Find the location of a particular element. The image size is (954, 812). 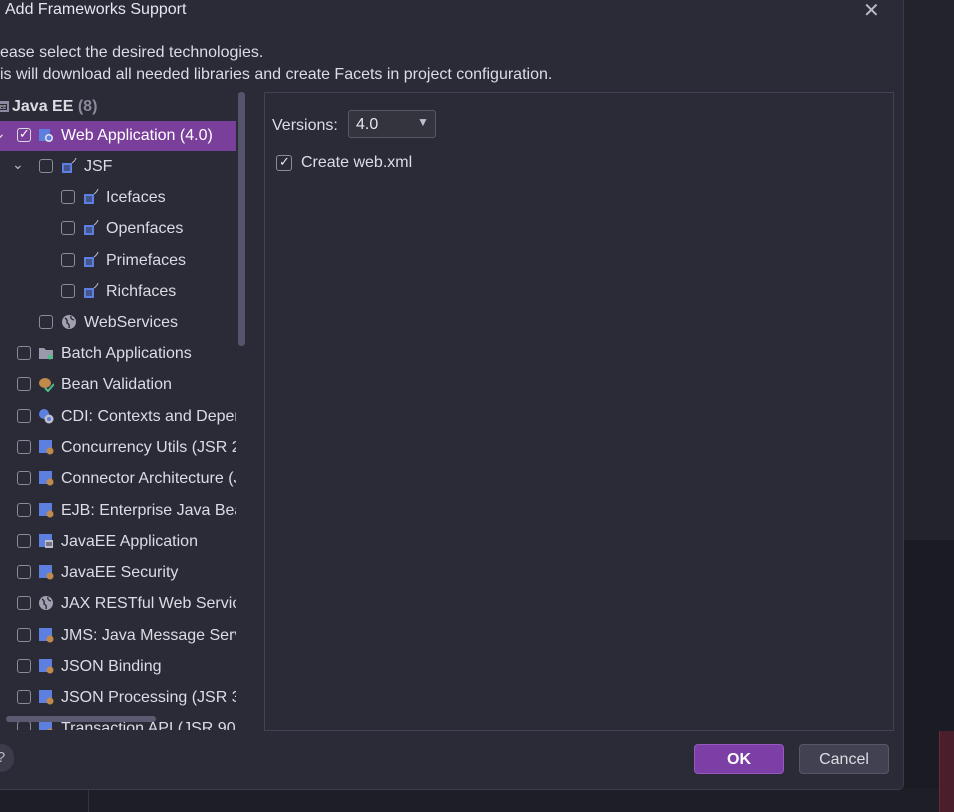

javaee-application-checkbox is located at coordinates (24, 541).